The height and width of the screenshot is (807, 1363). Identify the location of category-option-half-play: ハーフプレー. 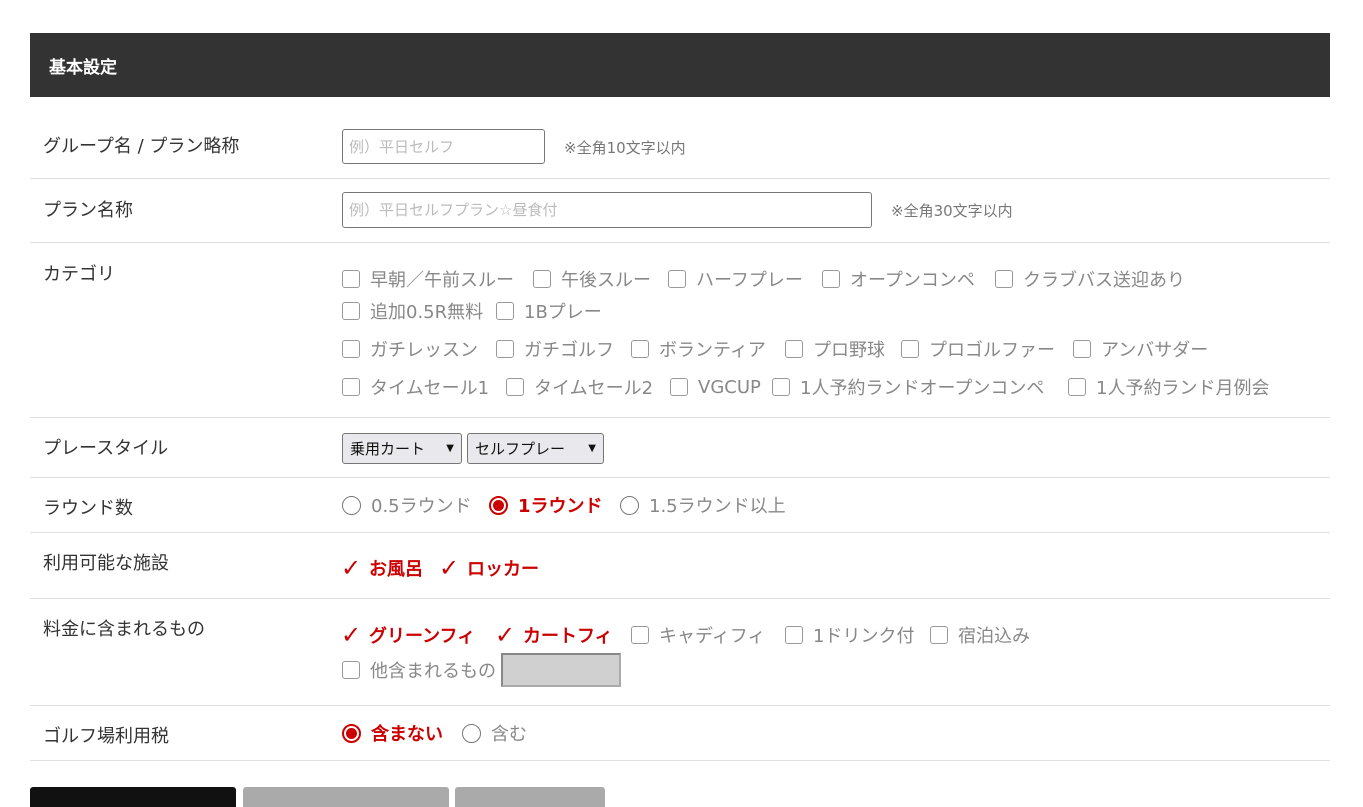
(735, 279).